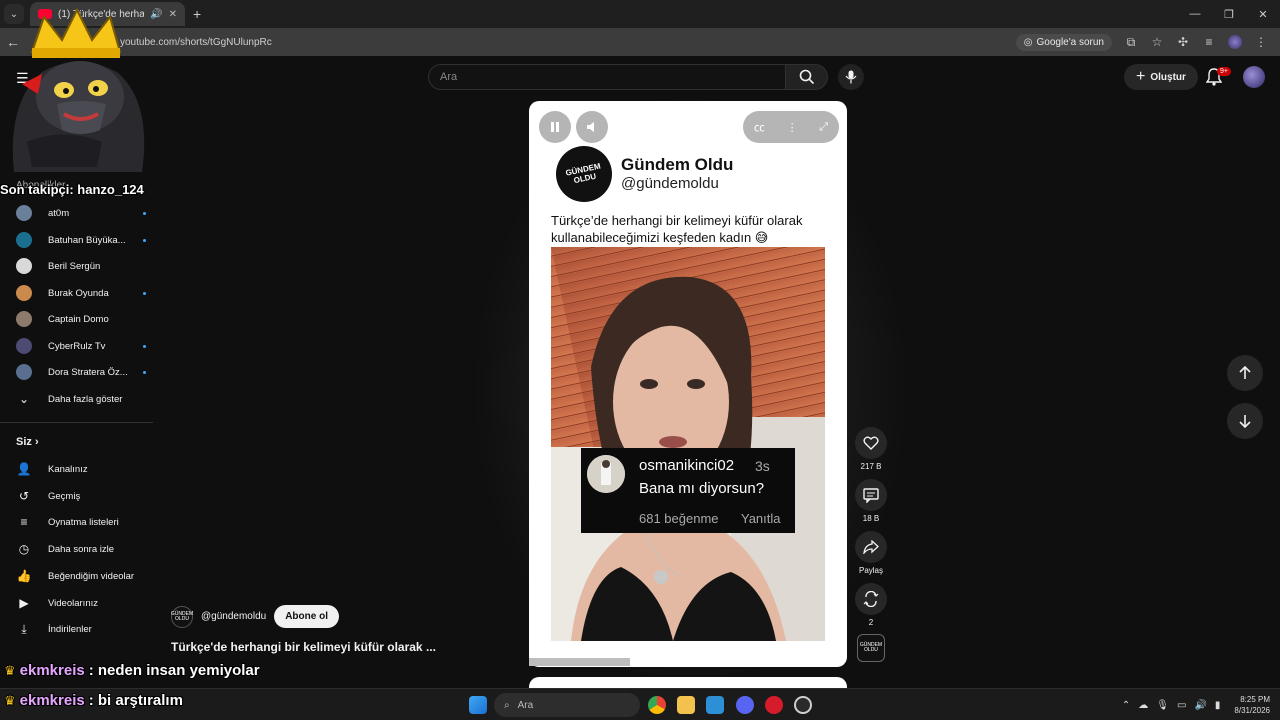 The width and height of the screenshot is (1280, 720). I want to click on sidebar-item-subscription: Burak Oyunda, so click(81, 293).